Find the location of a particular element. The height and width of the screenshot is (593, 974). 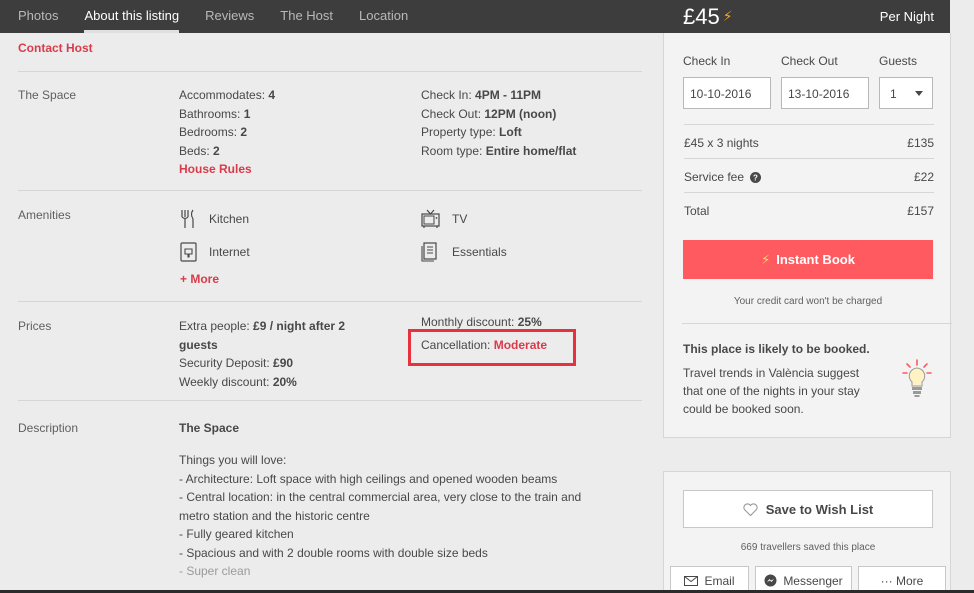

section-label-description: Description is located at coordinates (48, 428).